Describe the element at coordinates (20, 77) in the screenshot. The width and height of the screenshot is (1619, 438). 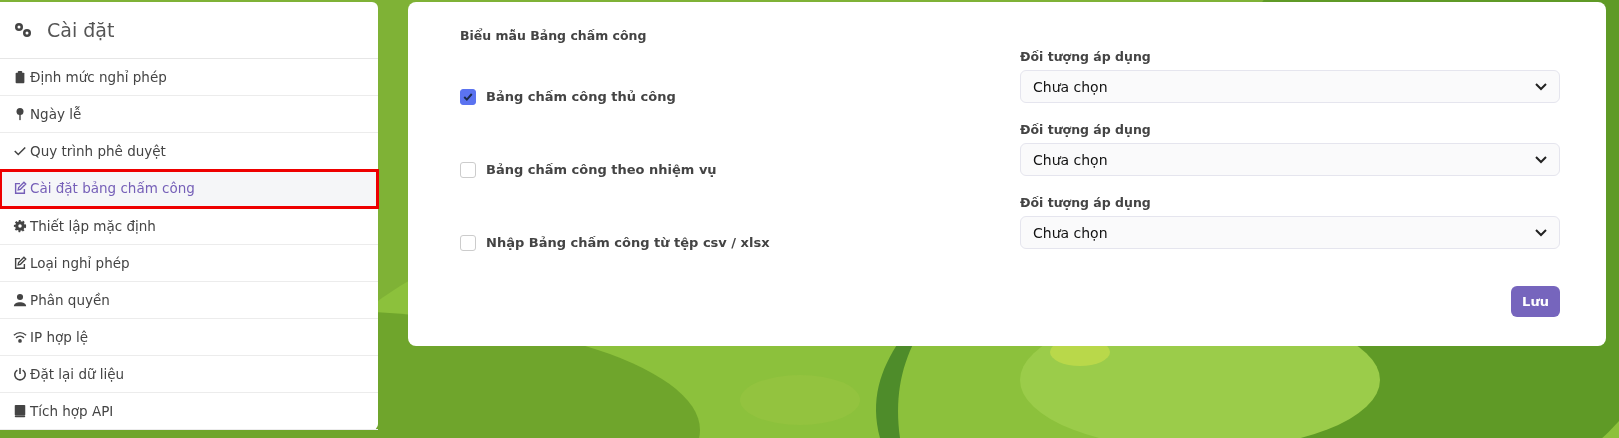
I see `clipboard-icon` at that location.